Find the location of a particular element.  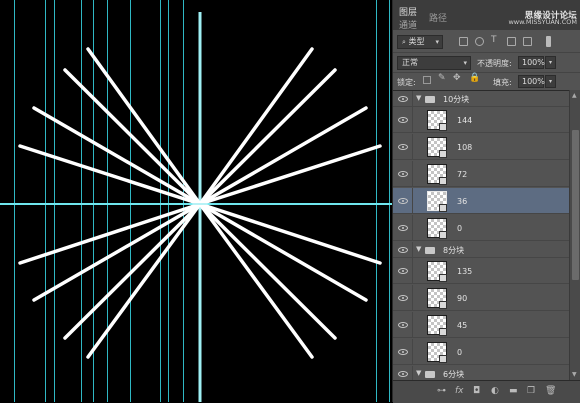

smartobject-filter-icon is located at coordinates (527, 41).